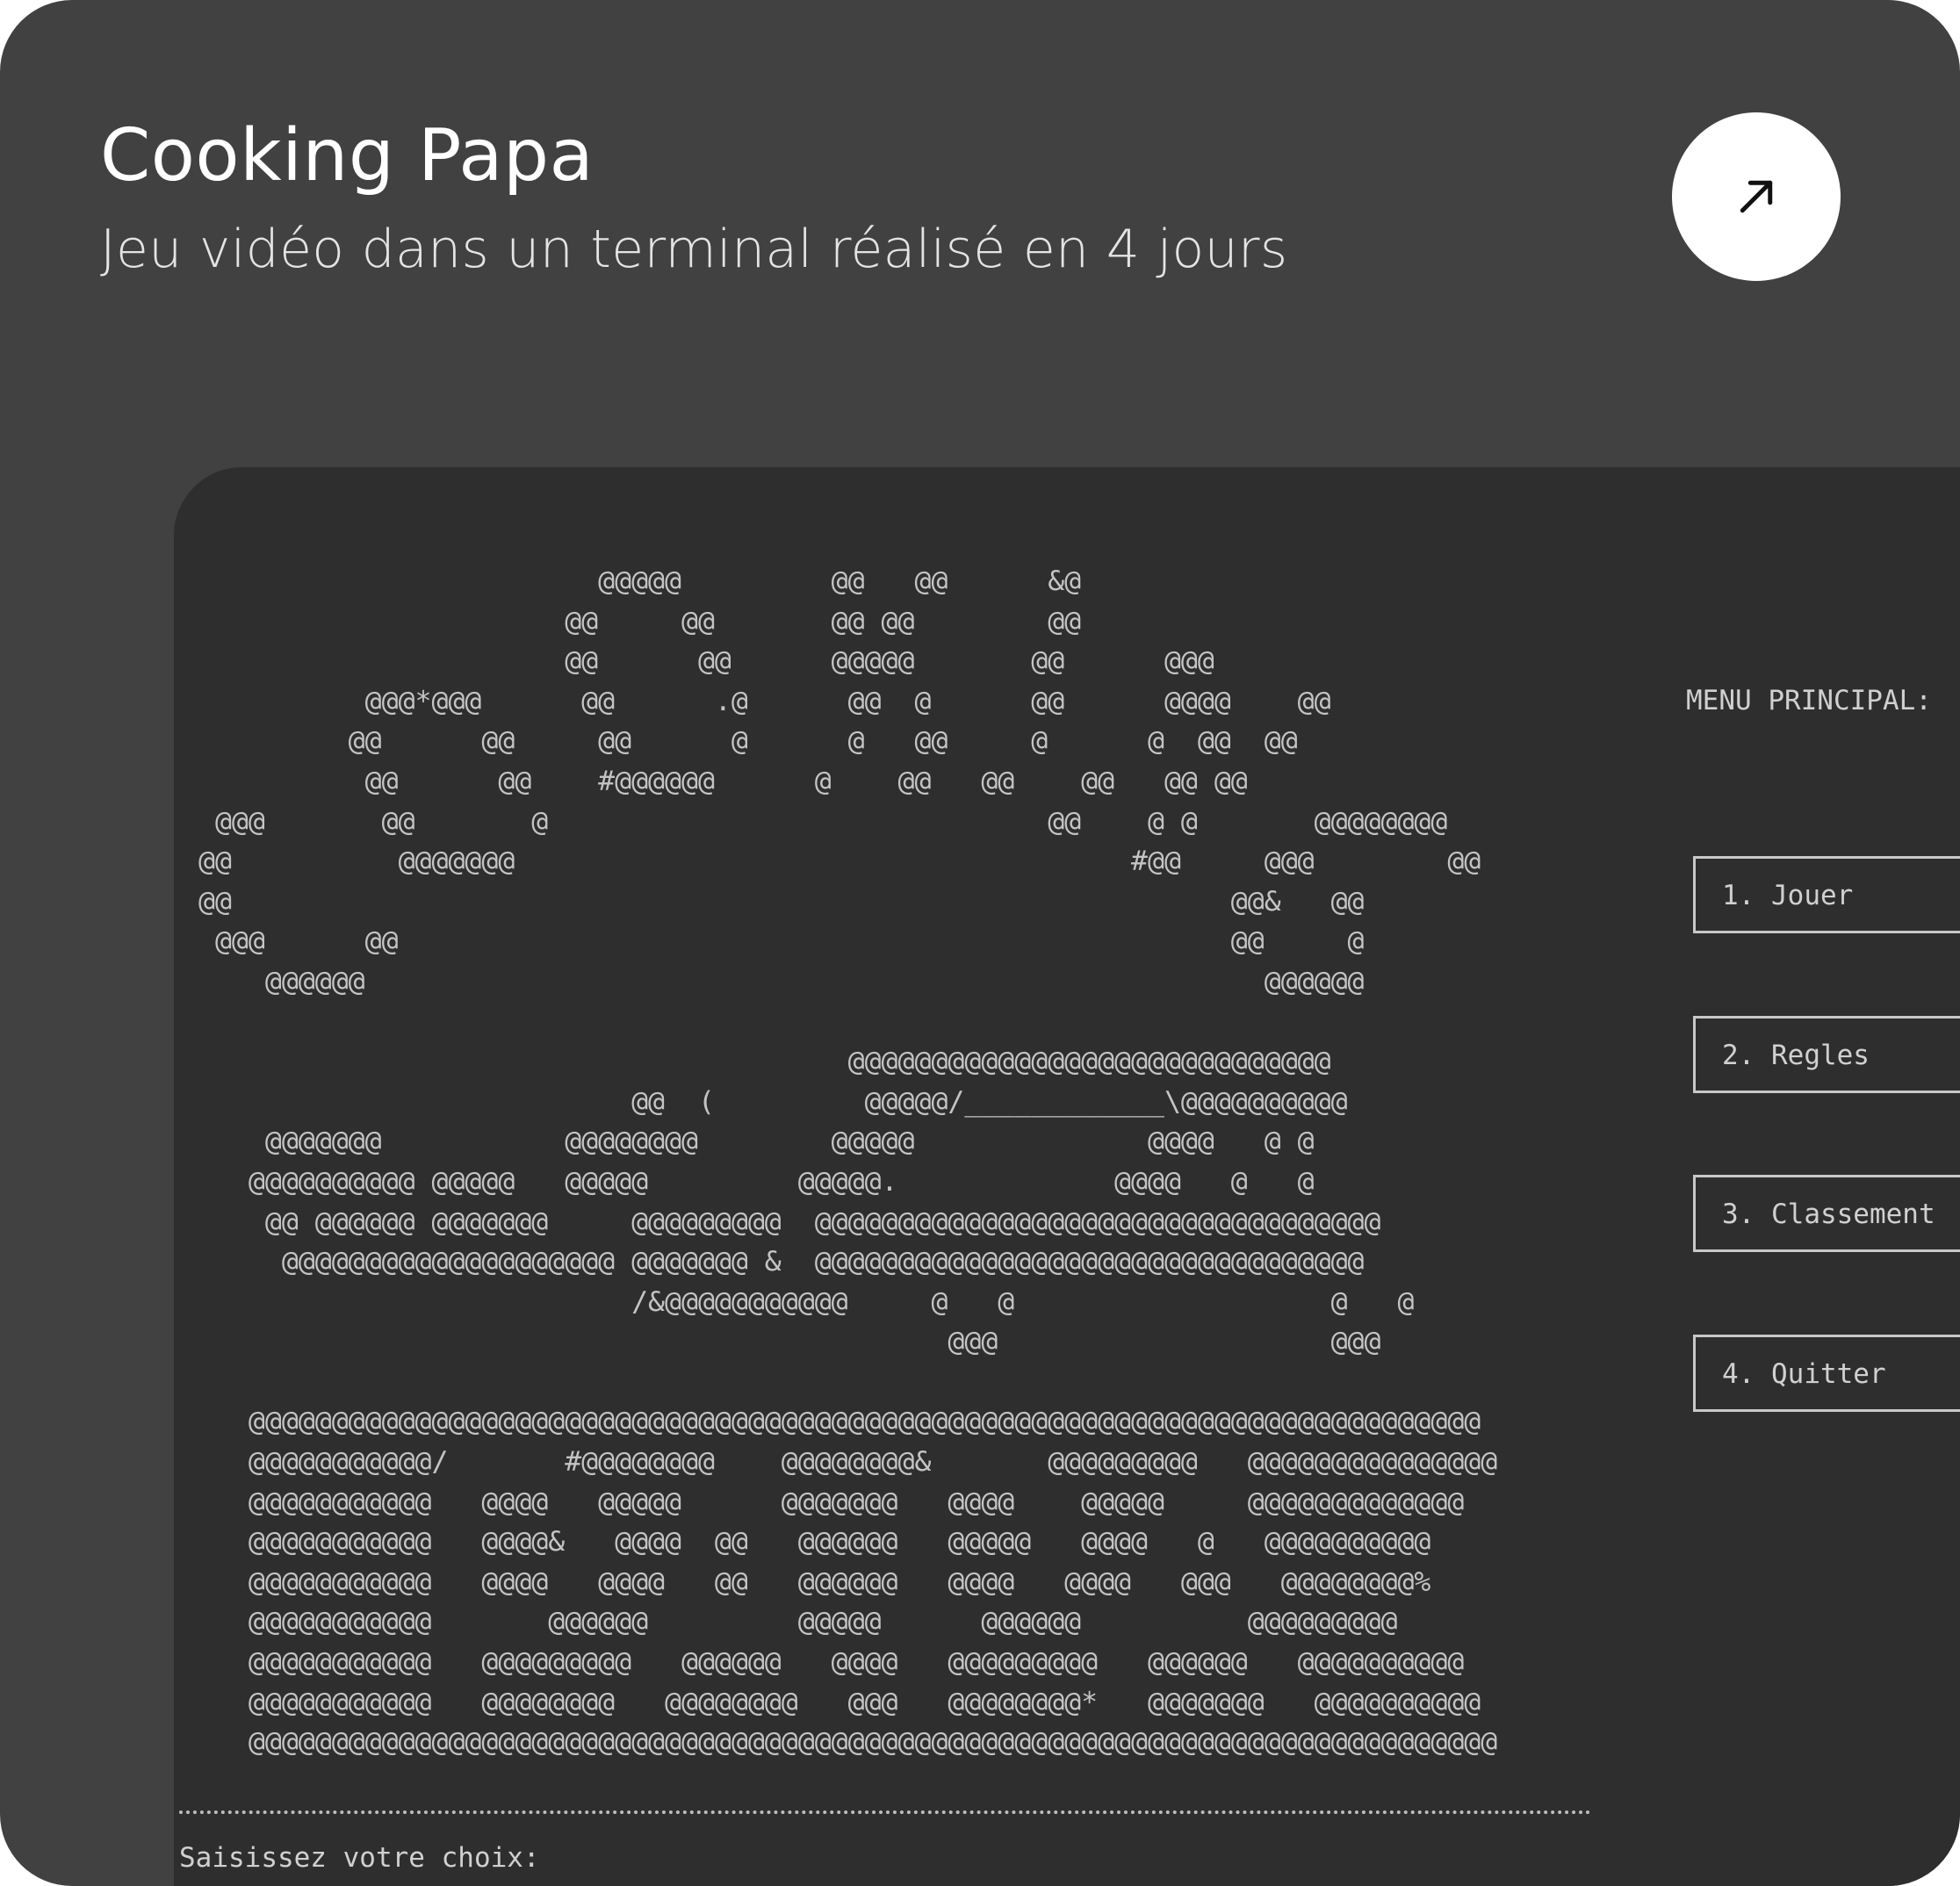  Describe the element at coordinates (347, 156) in the screenshot. I see `project-title: Cooking Papa` at that location.